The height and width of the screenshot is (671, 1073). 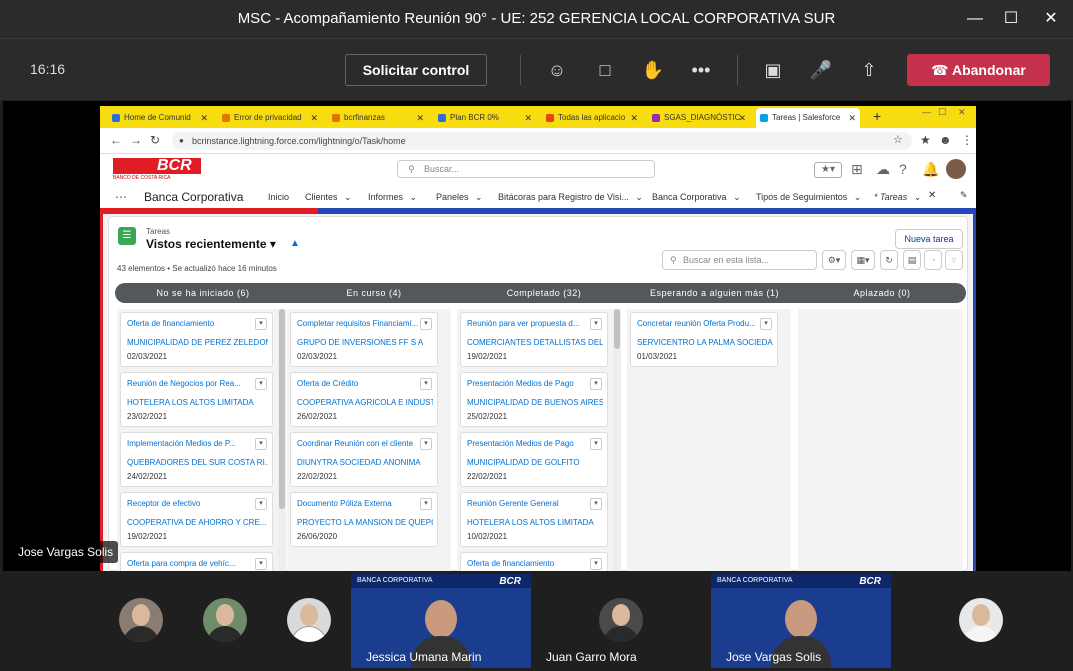 I want to click on filter-icon: ▿, so click(x=954, y=260).